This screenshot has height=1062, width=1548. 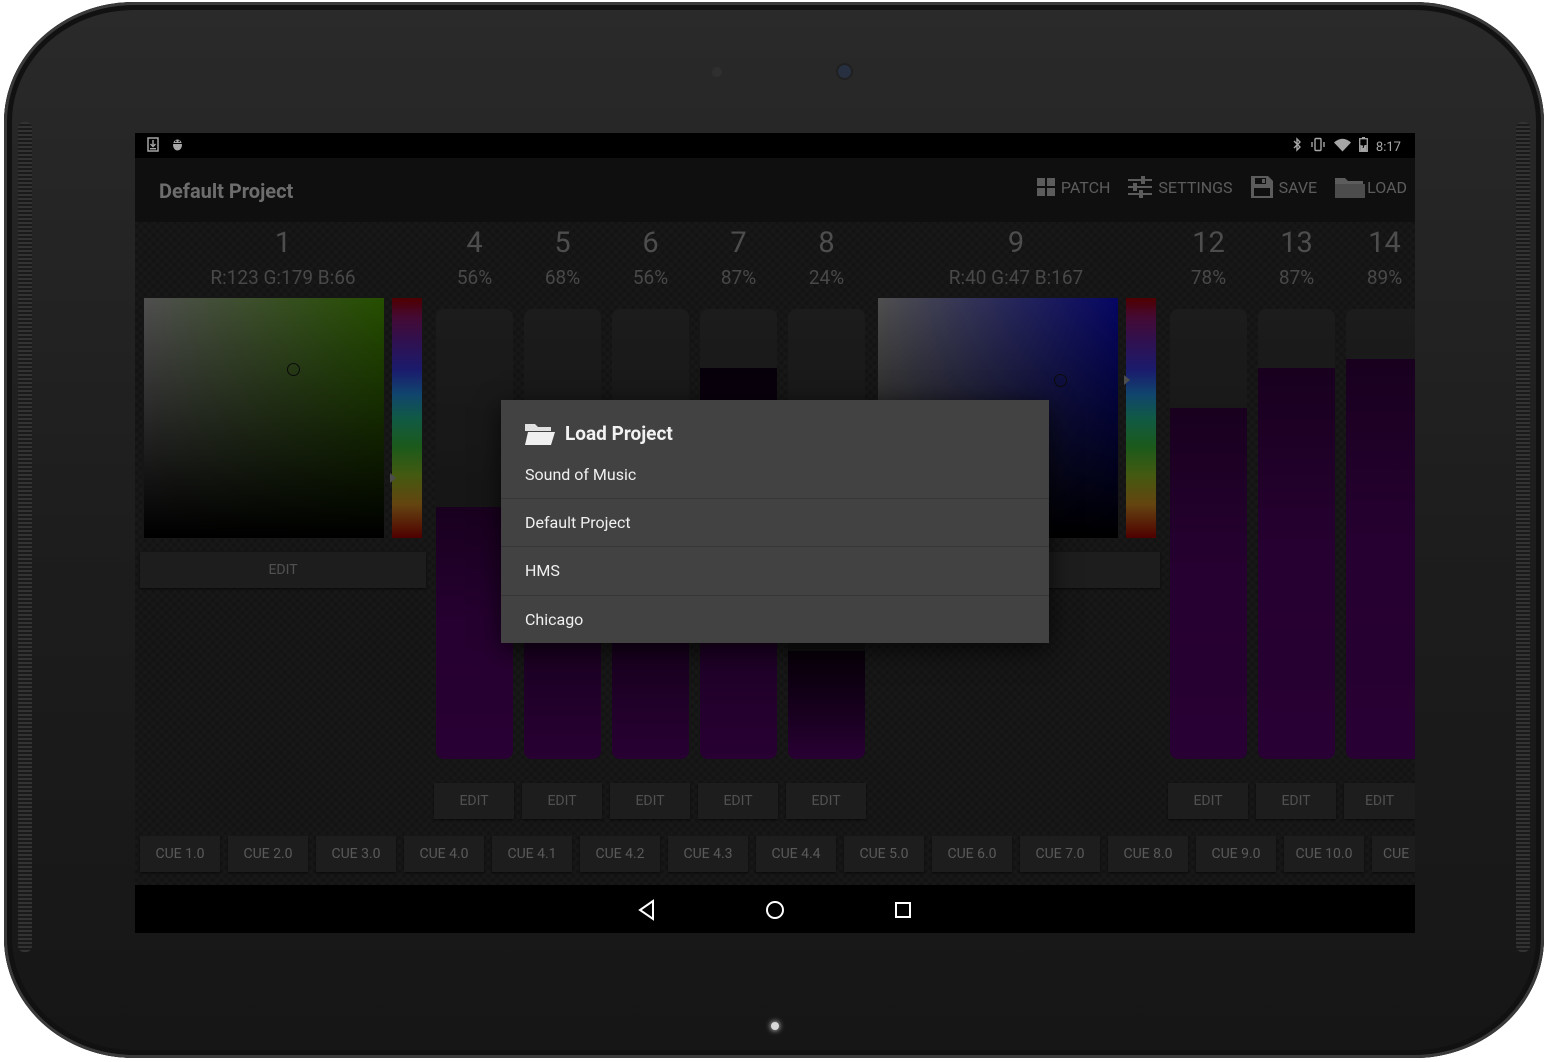 I want to click on dialog-title: Load Project, so click(x=619, y=433).